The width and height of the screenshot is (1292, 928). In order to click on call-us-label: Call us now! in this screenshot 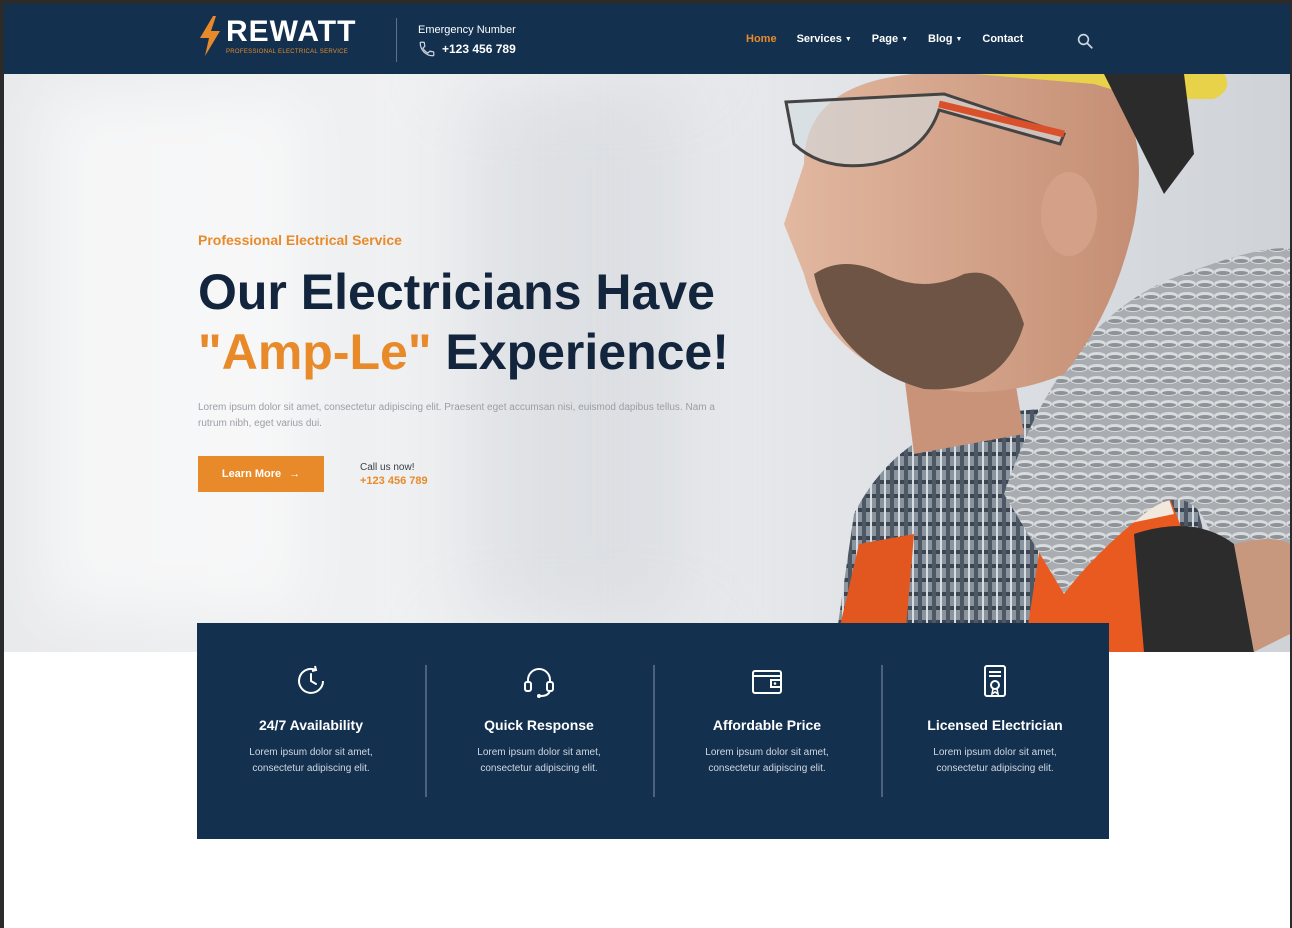, I will do `click(387, 467)`.